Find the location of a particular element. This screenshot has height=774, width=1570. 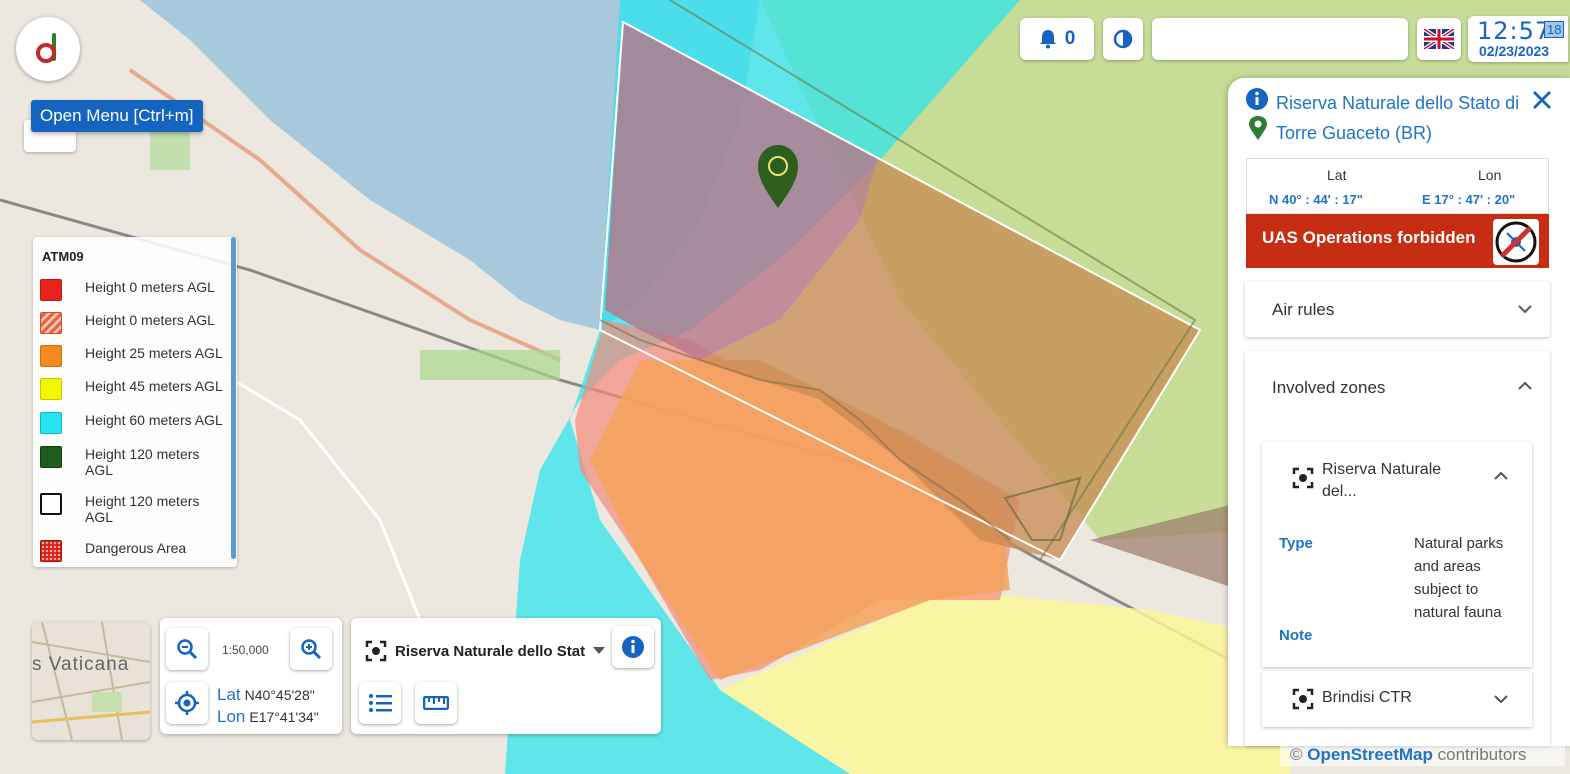

measure-button is located at coordinates (436, 703).